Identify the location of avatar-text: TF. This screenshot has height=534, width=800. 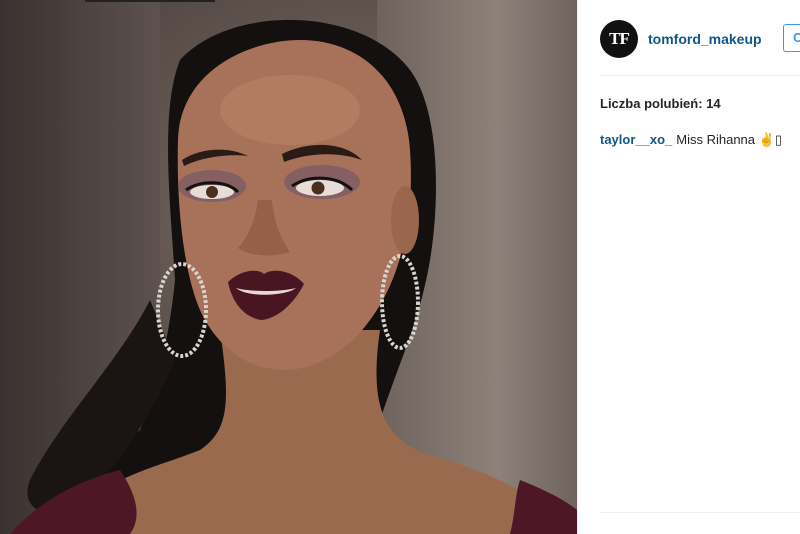
(619, 38).